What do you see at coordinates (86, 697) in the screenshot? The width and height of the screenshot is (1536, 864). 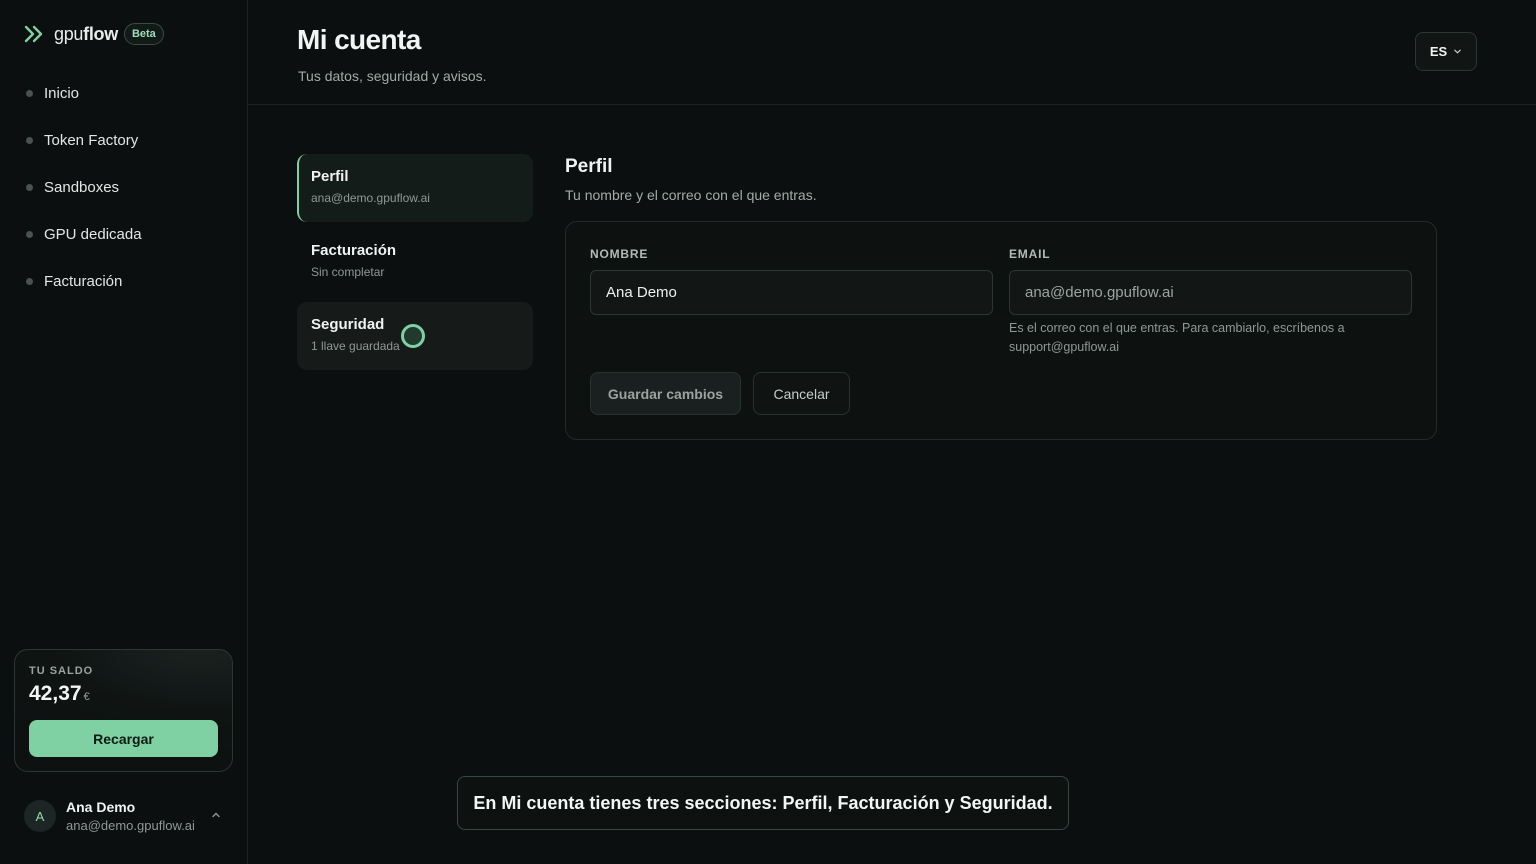 I see `balance-currency: €` at bounding box center [86, 697].